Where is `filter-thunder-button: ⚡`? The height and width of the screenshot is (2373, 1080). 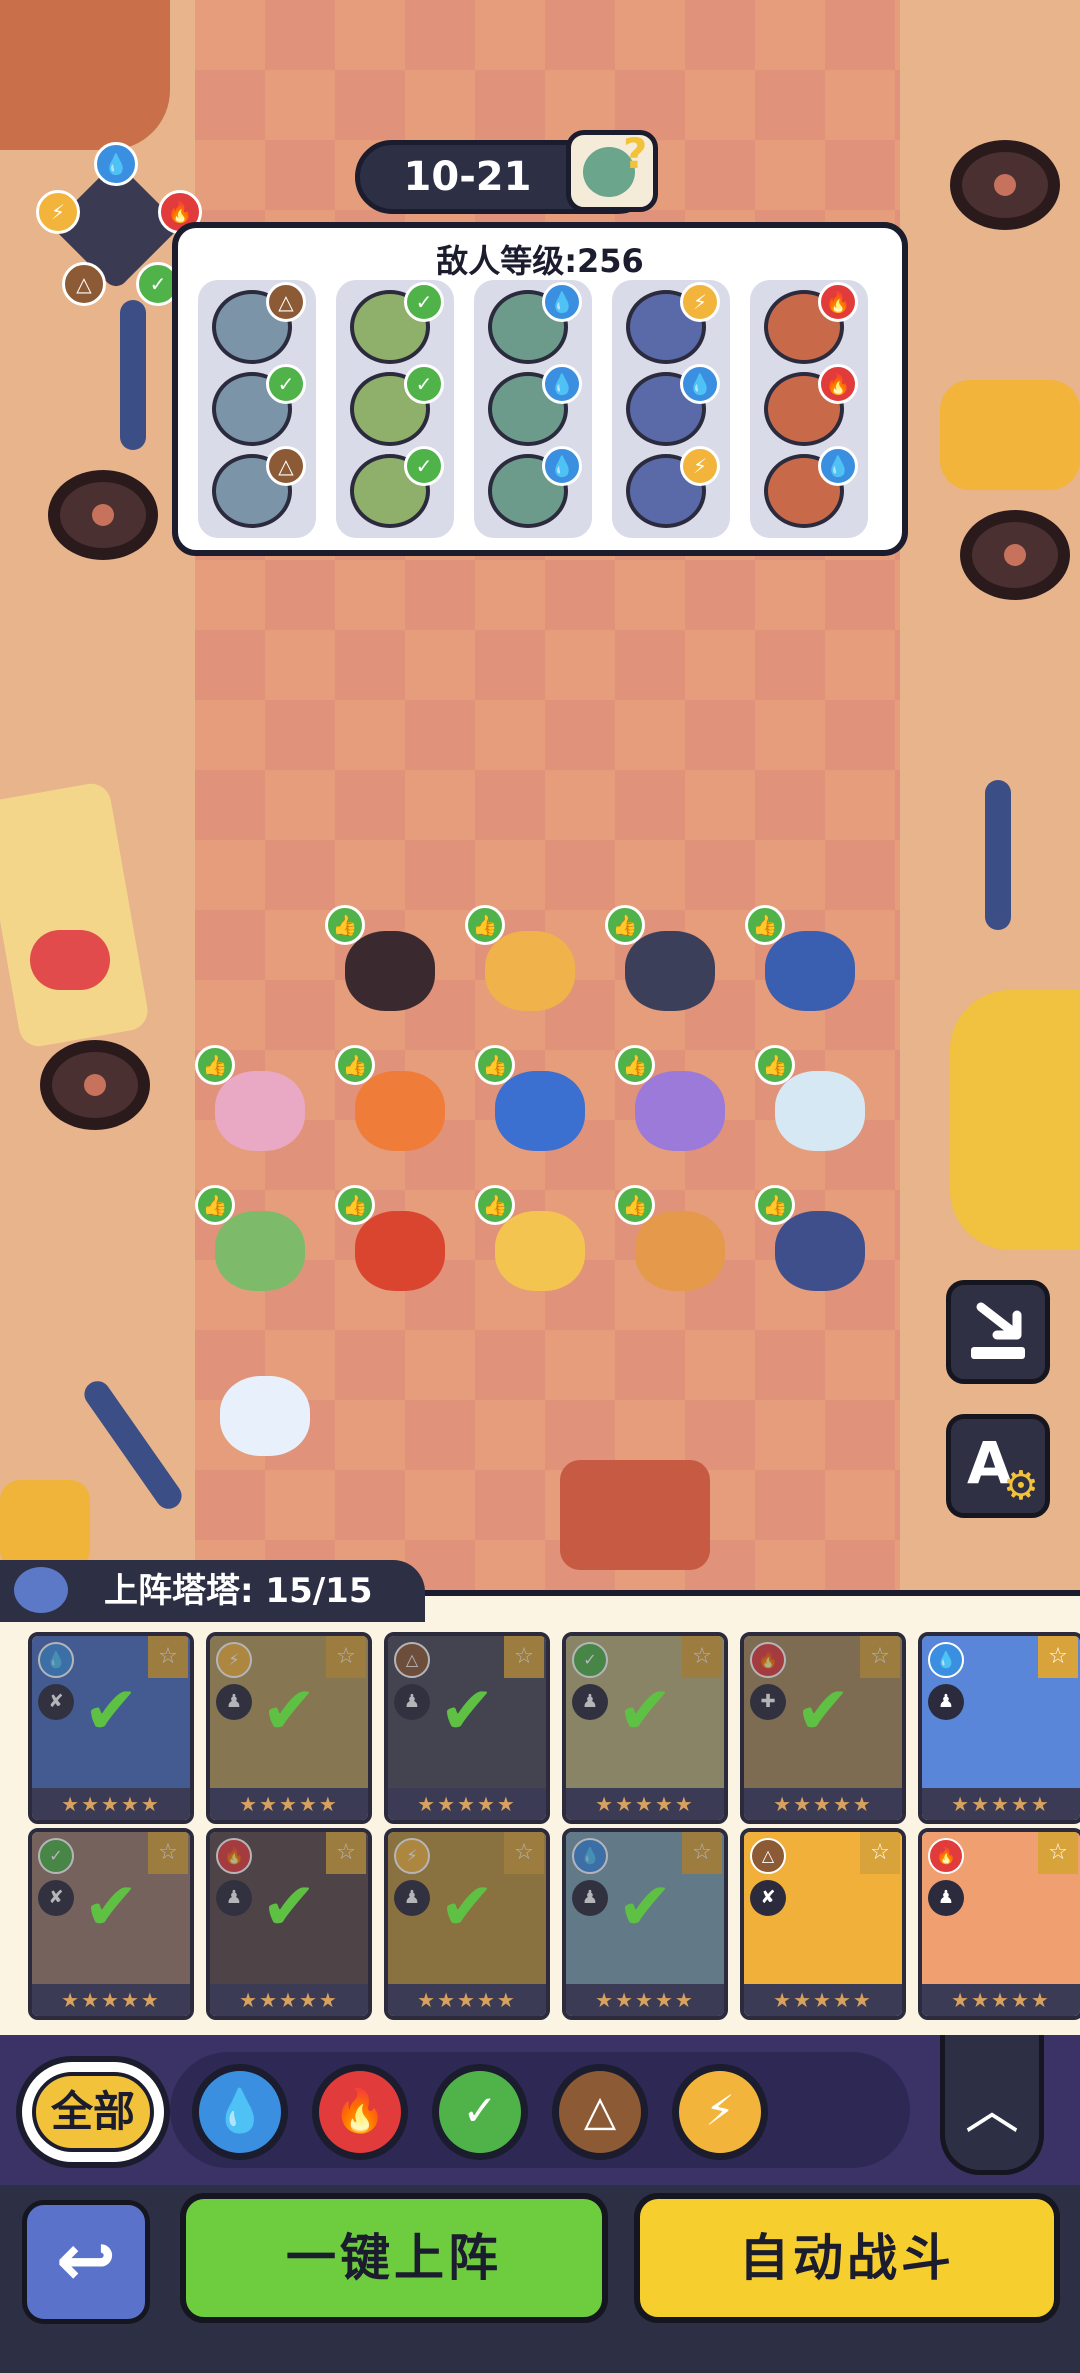
filter-thunder-button: ⚡ is located at coordinates (720, 2112).